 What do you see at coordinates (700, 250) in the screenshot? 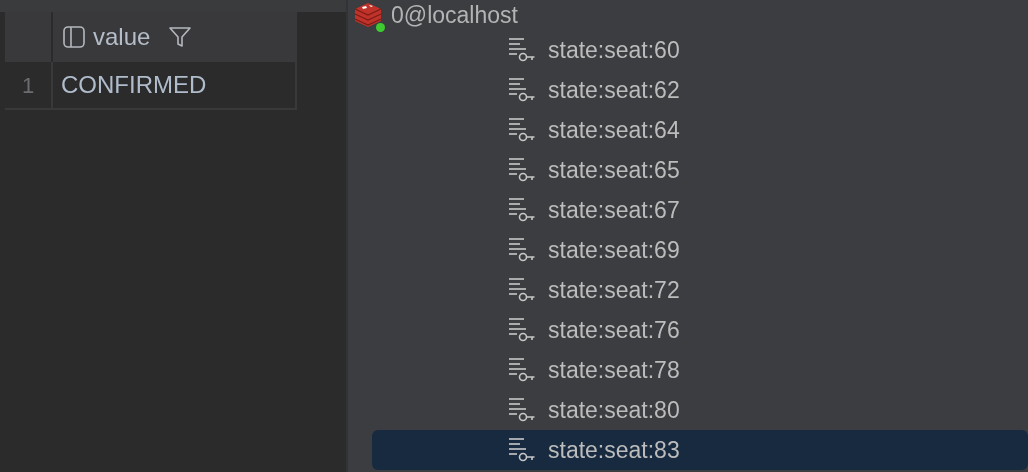
I see `key-row: state:seat:69` at bounding box center [700, 250].